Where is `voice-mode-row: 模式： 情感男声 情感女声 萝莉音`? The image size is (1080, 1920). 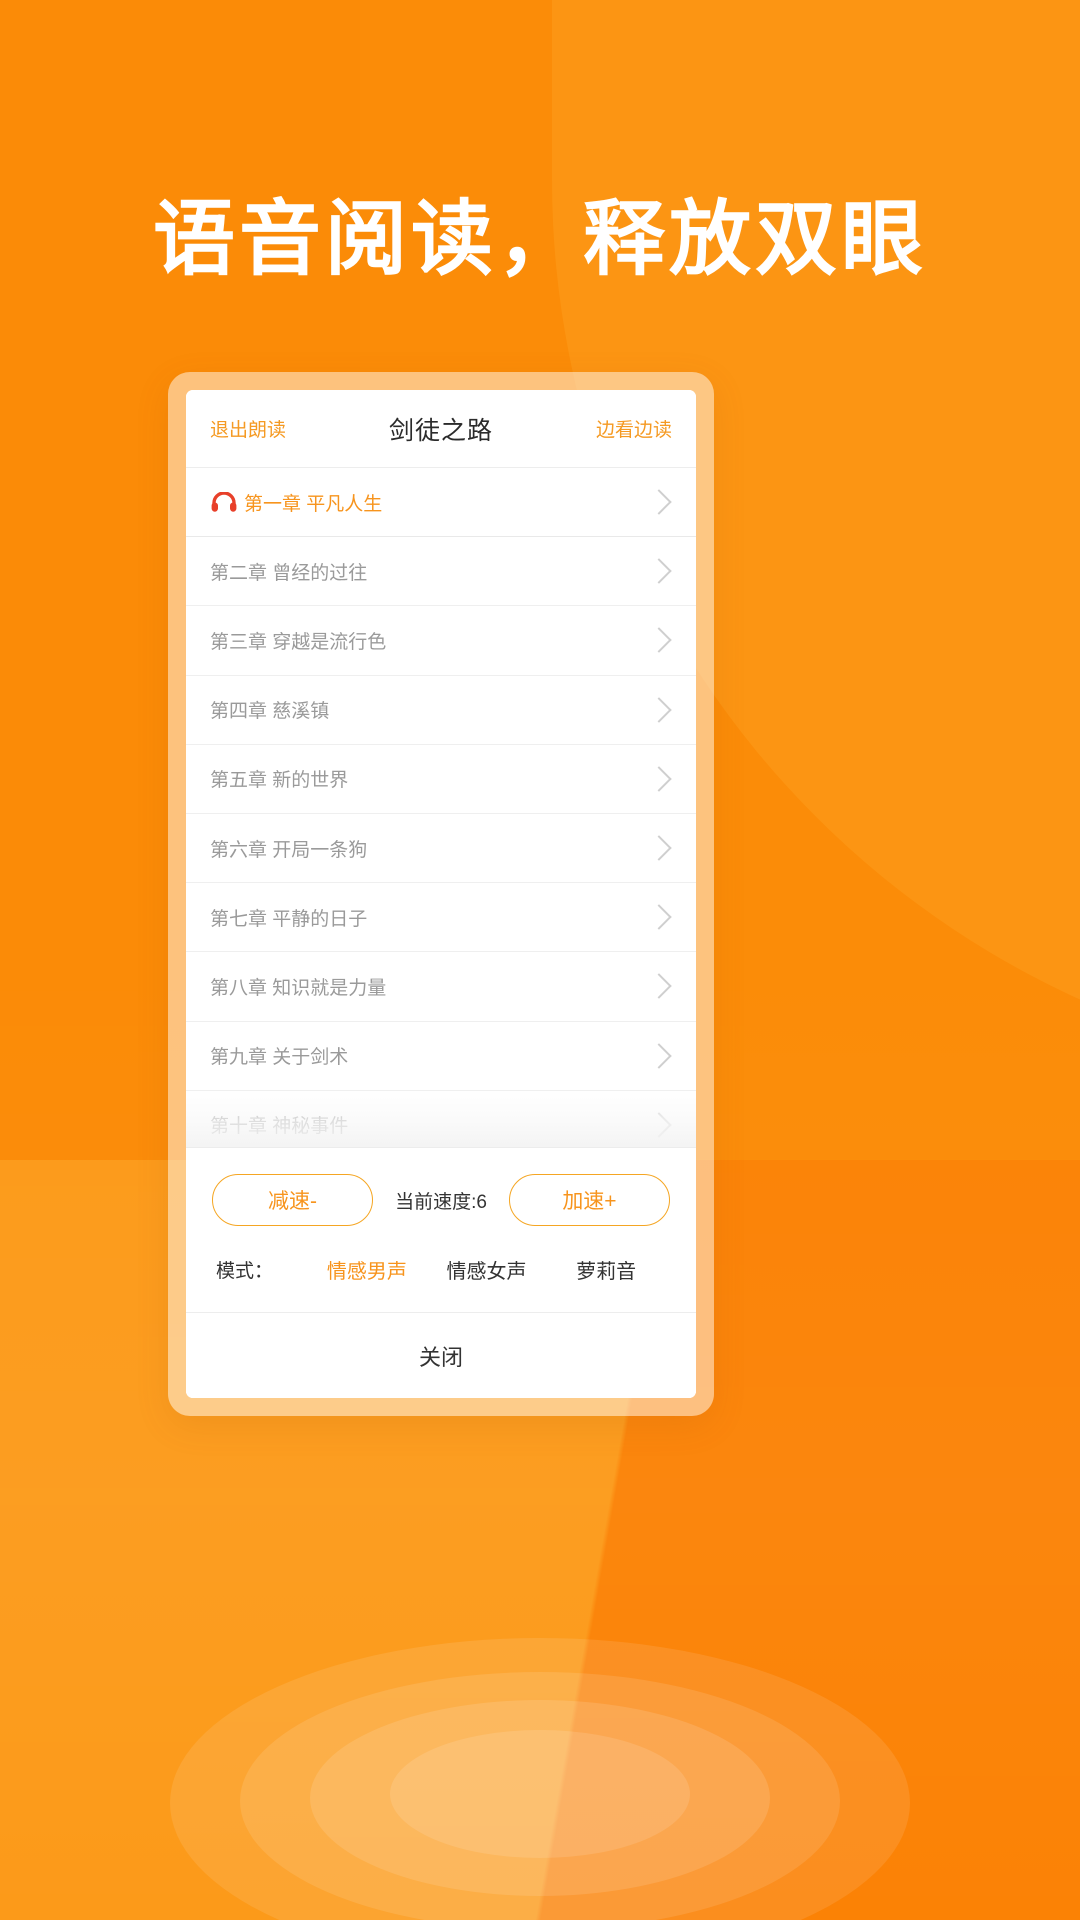 voice-mode-row: 模式： 情感男声 情感女声 萝莉音 is located at coordinates (441, 1269).